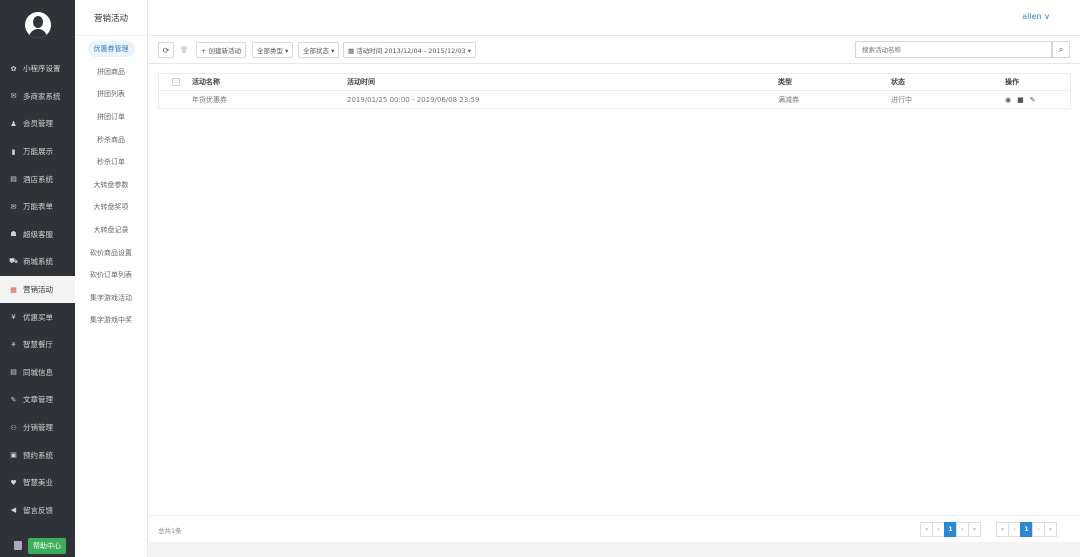 This screenshot has height=557, width=1080. What do you see at coordinates (111, 298) in the screenshot?
I see `submenu-item-word-game: 集字游戏活动` at bounding box center [111, 298].